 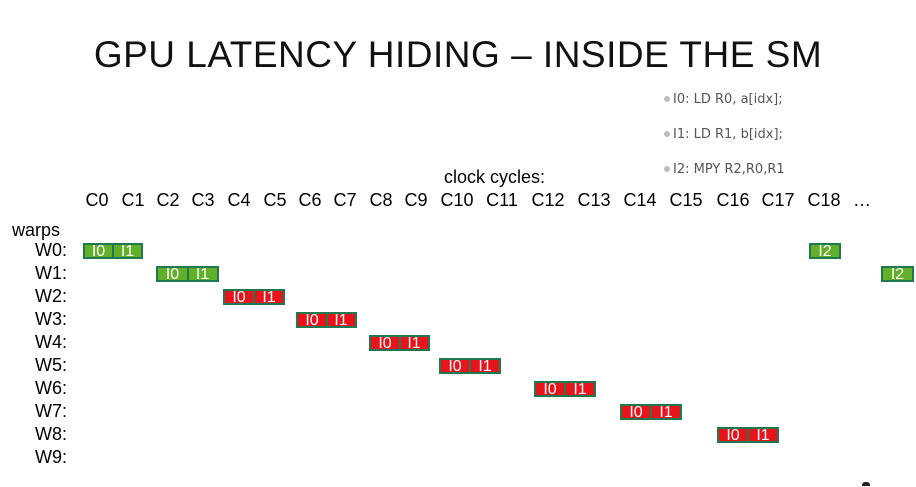 I want to click on cycle-label: C15, so click(x=686, y=200).